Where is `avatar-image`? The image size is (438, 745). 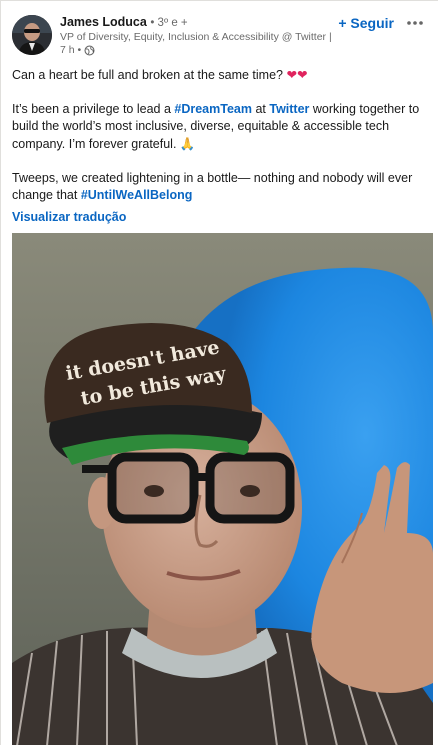
avatar-image is located at coordinates (32, 35).